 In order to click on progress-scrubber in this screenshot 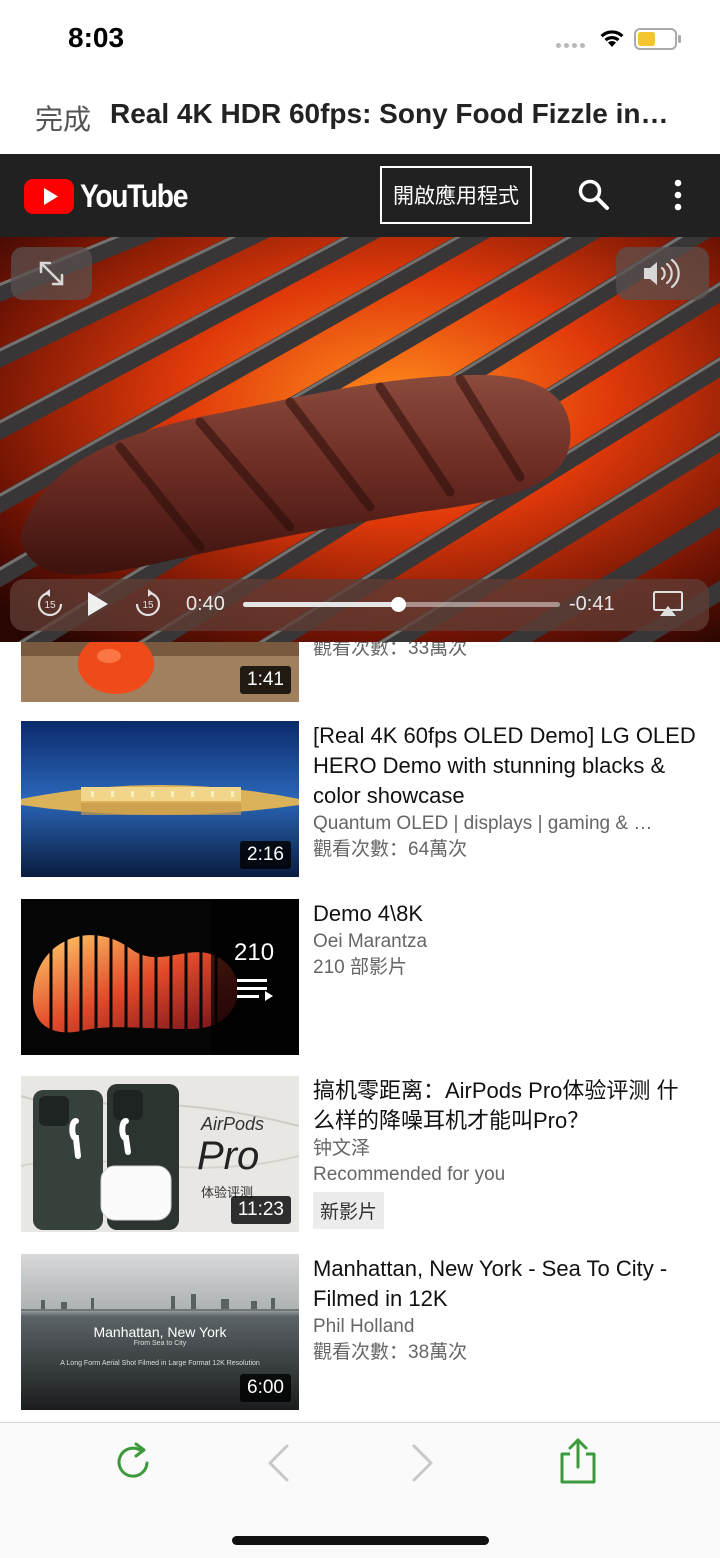, I will do `click(401, 604)`.